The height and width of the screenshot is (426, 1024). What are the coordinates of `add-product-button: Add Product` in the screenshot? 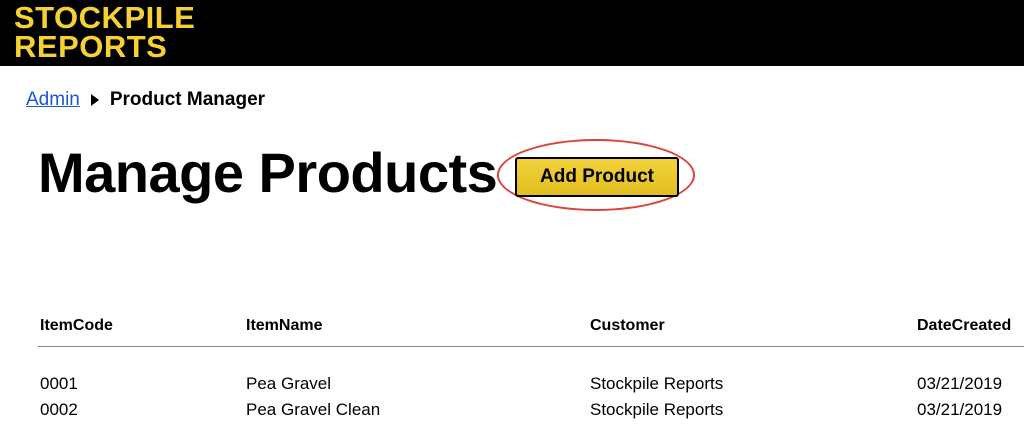 It's located at (597, 177).